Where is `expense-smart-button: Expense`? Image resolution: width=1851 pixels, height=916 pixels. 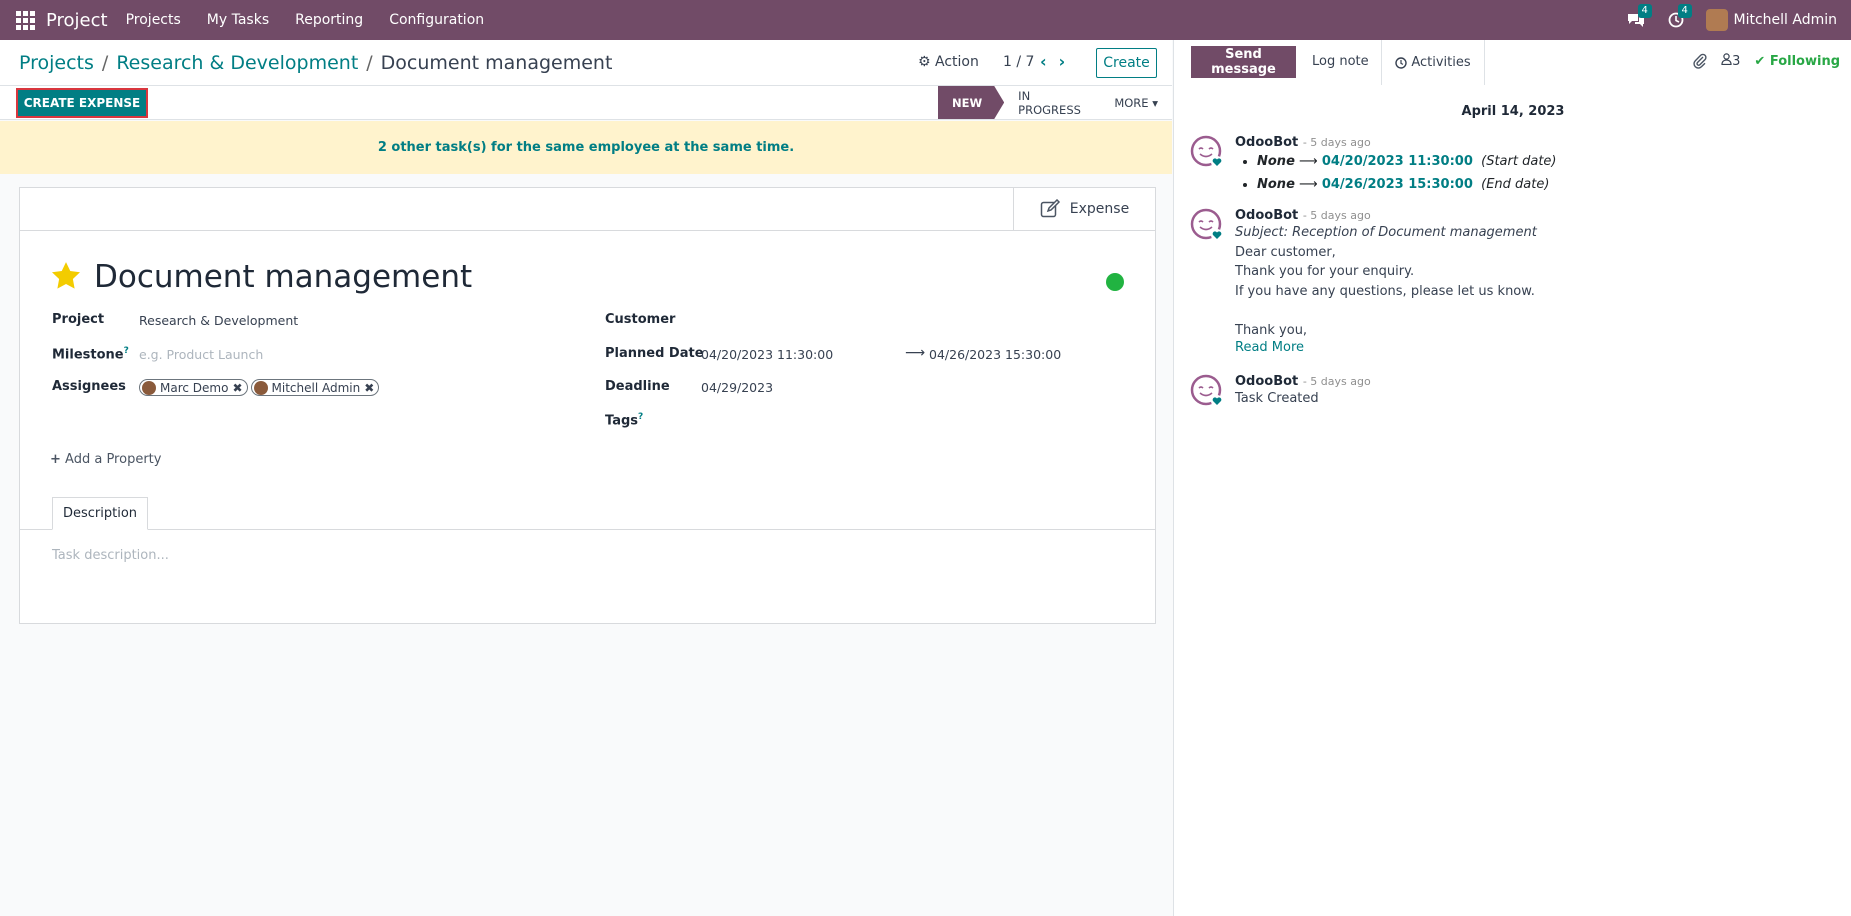 expense-smart-button: Expense is located at coordinates (1084, 209).